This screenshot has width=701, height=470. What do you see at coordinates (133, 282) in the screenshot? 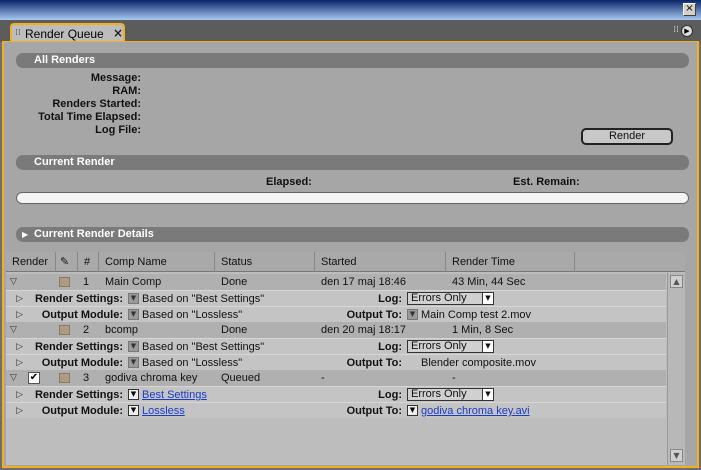
I see `comp-name: Main Comp` at bounding box center [133, 282].